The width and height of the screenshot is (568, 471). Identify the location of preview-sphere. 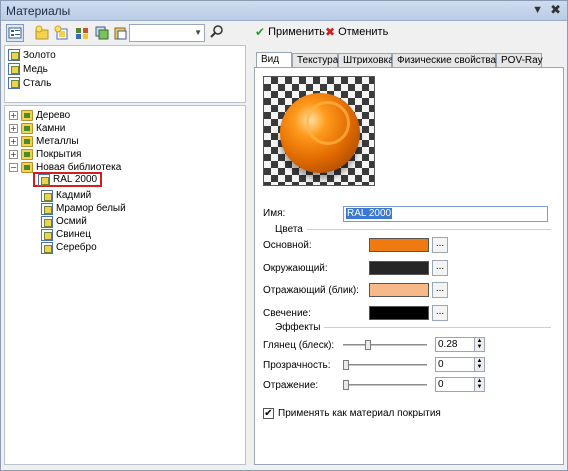
(320, 133).